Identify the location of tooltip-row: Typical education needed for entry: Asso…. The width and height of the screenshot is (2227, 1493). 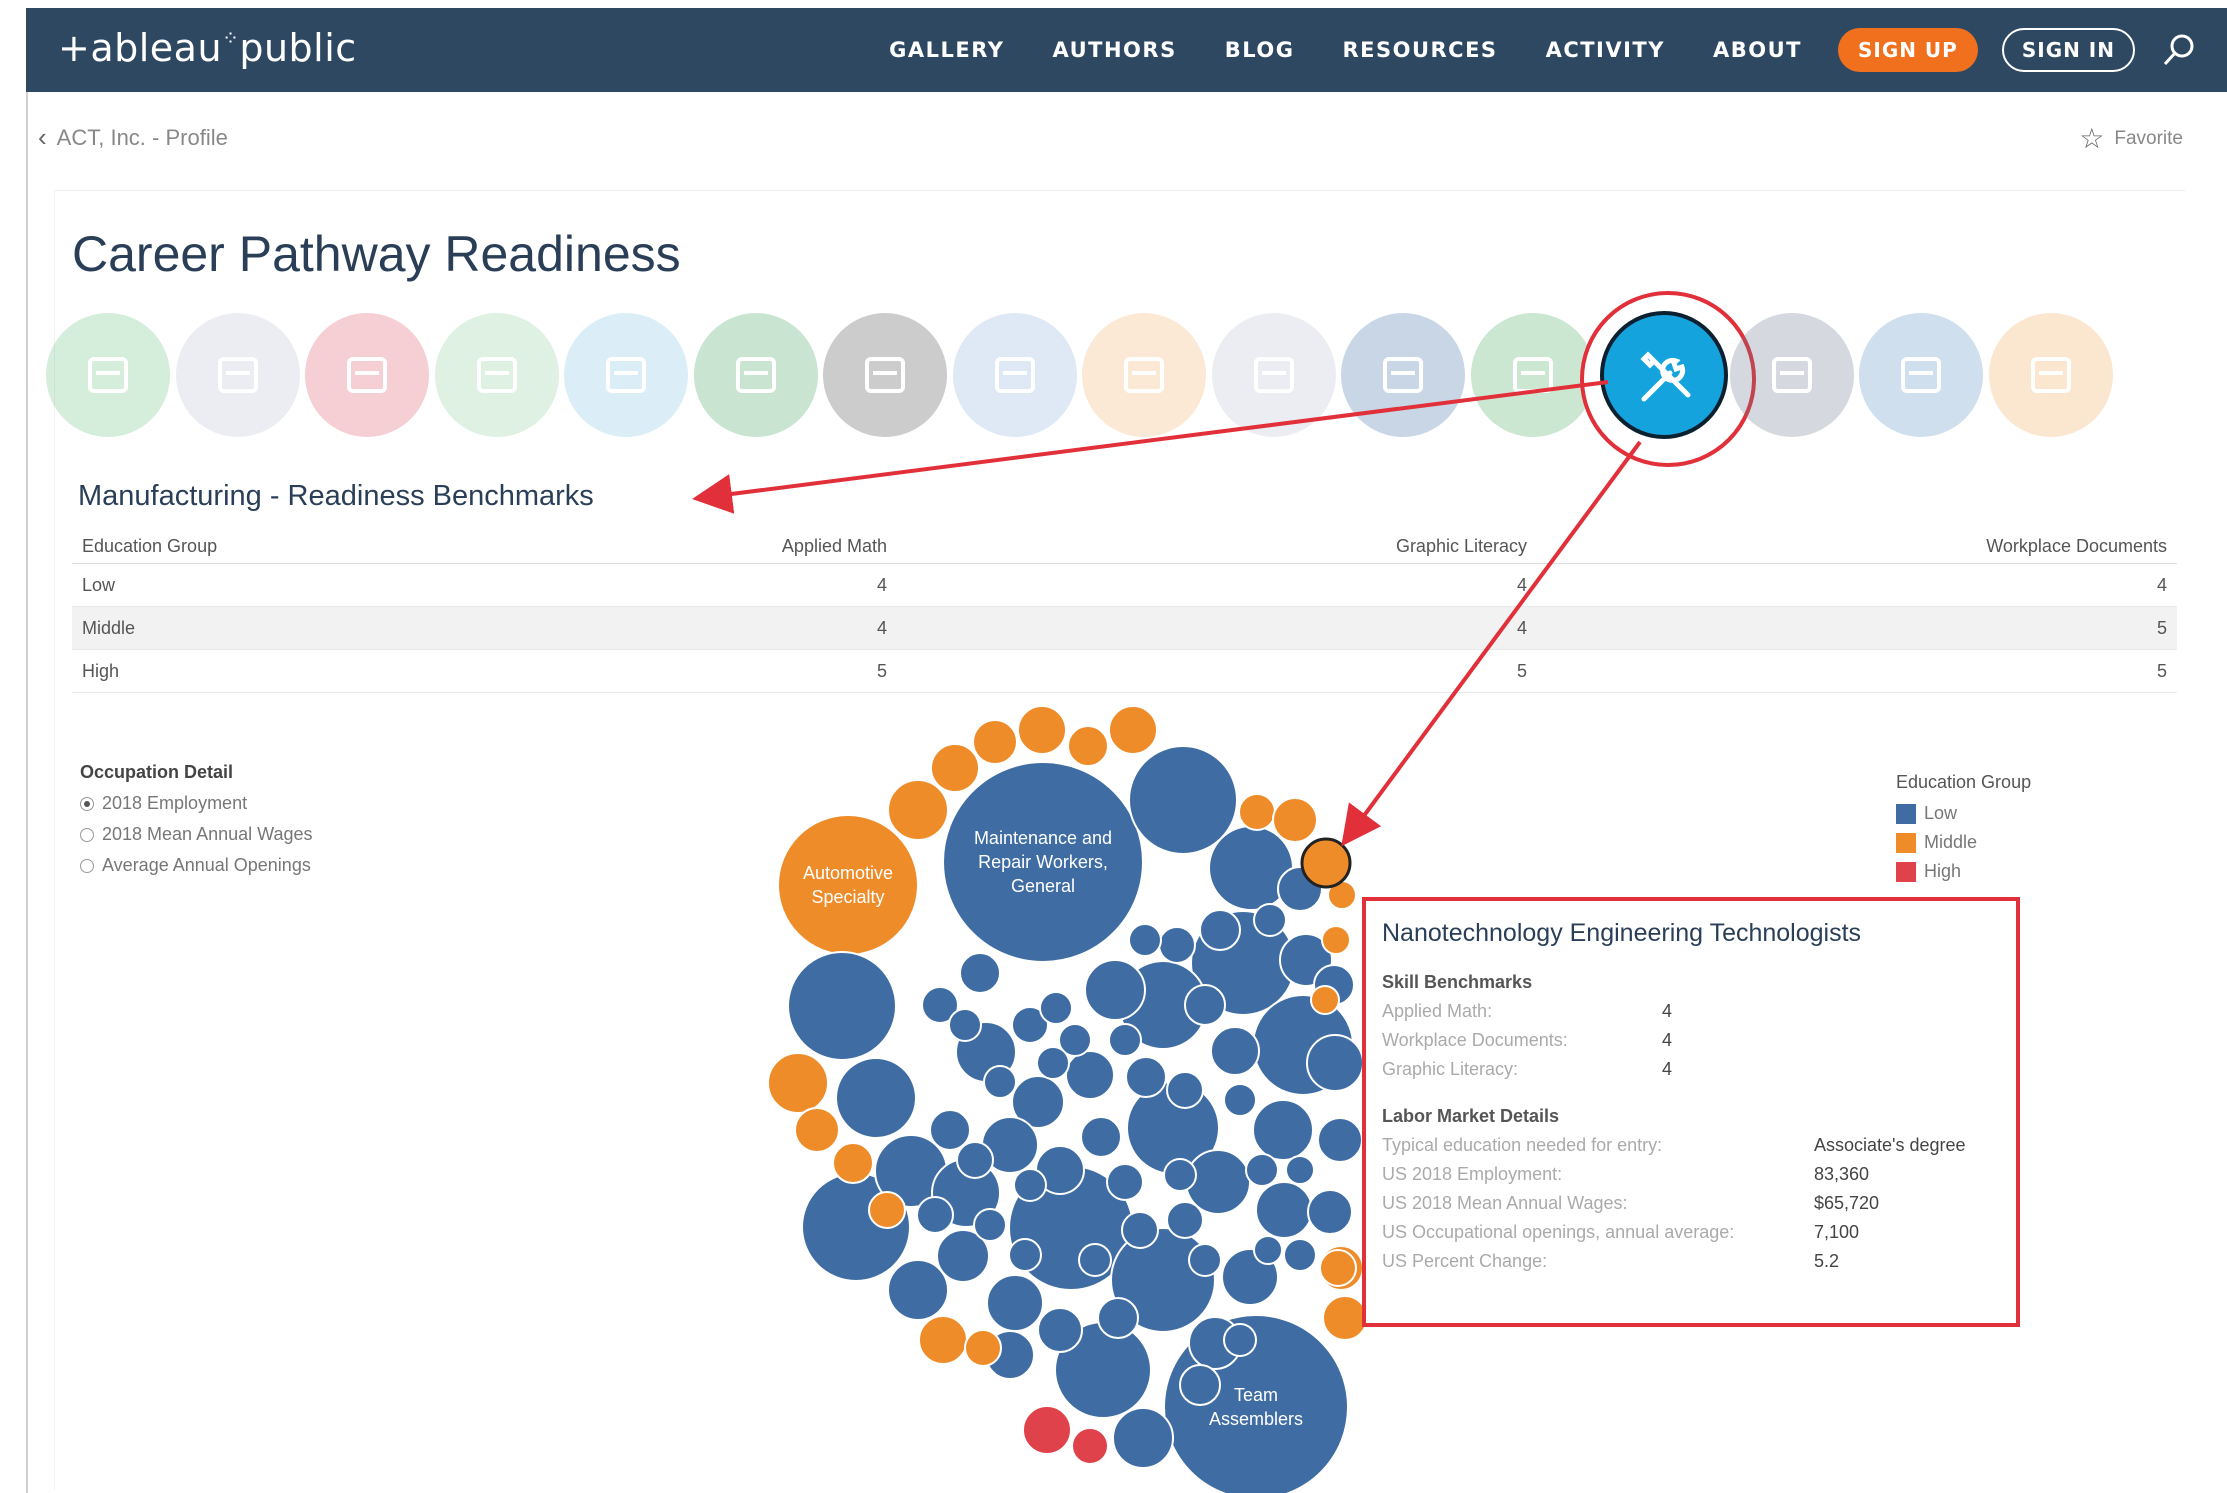
(1691, 1145).